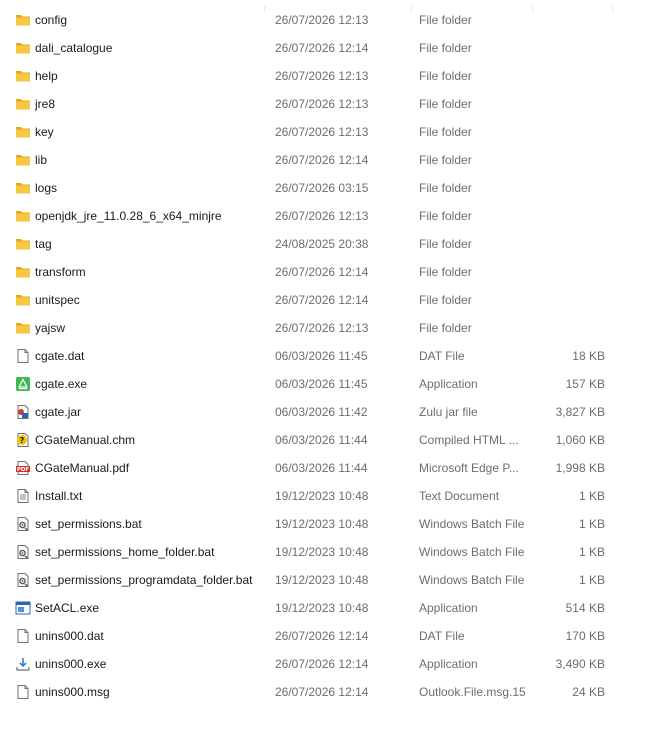 The width and height of the screenshot is (662, 734). Describe the element at coordinates (46, 76) in the screenshot. I see `file-name: help` at that location.